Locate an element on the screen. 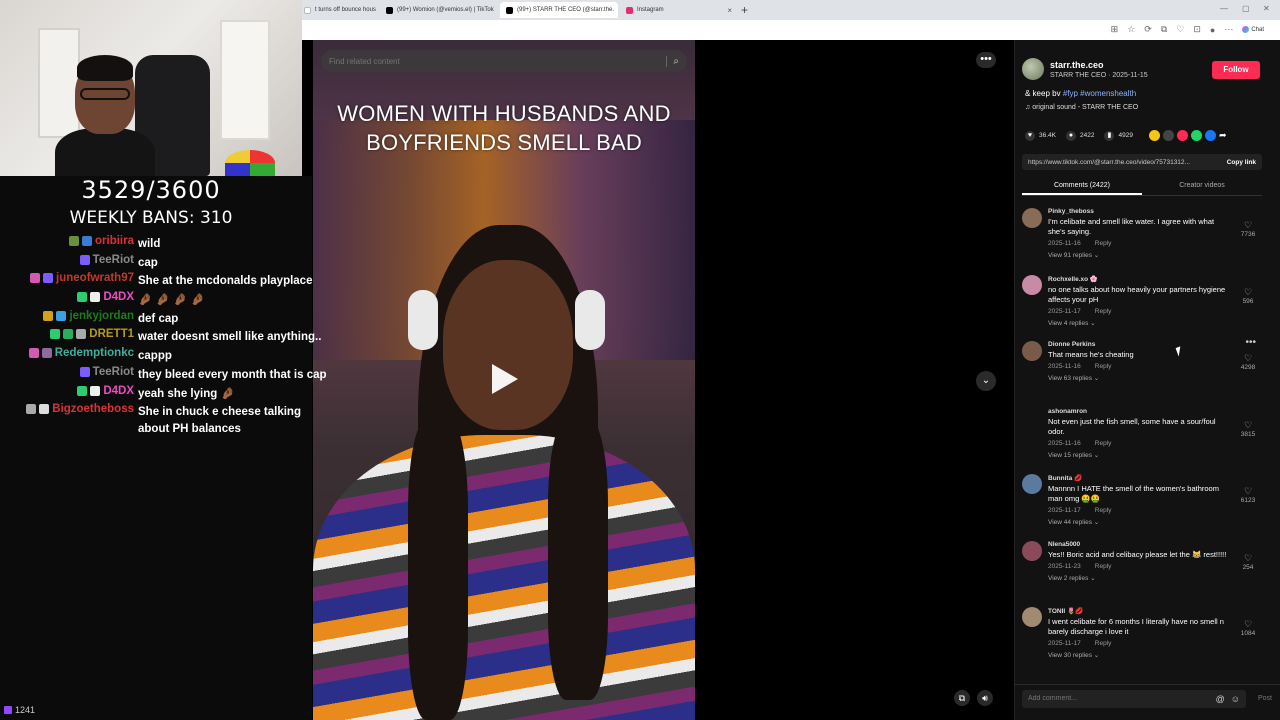 This screenshot has width=1280, height=720. more-options-icon: ••• is located at coordinates (986, 60).